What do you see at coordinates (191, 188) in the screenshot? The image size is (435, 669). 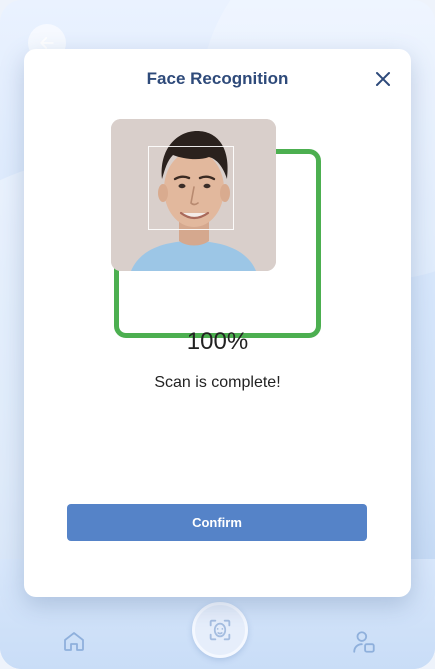 I see `face-detection-box` at bounding box center [191, 188].